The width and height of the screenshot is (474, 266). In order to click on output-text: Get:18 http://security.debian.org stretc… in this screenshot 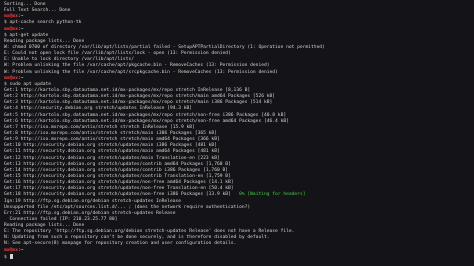, I will do `click(122, 195)`.